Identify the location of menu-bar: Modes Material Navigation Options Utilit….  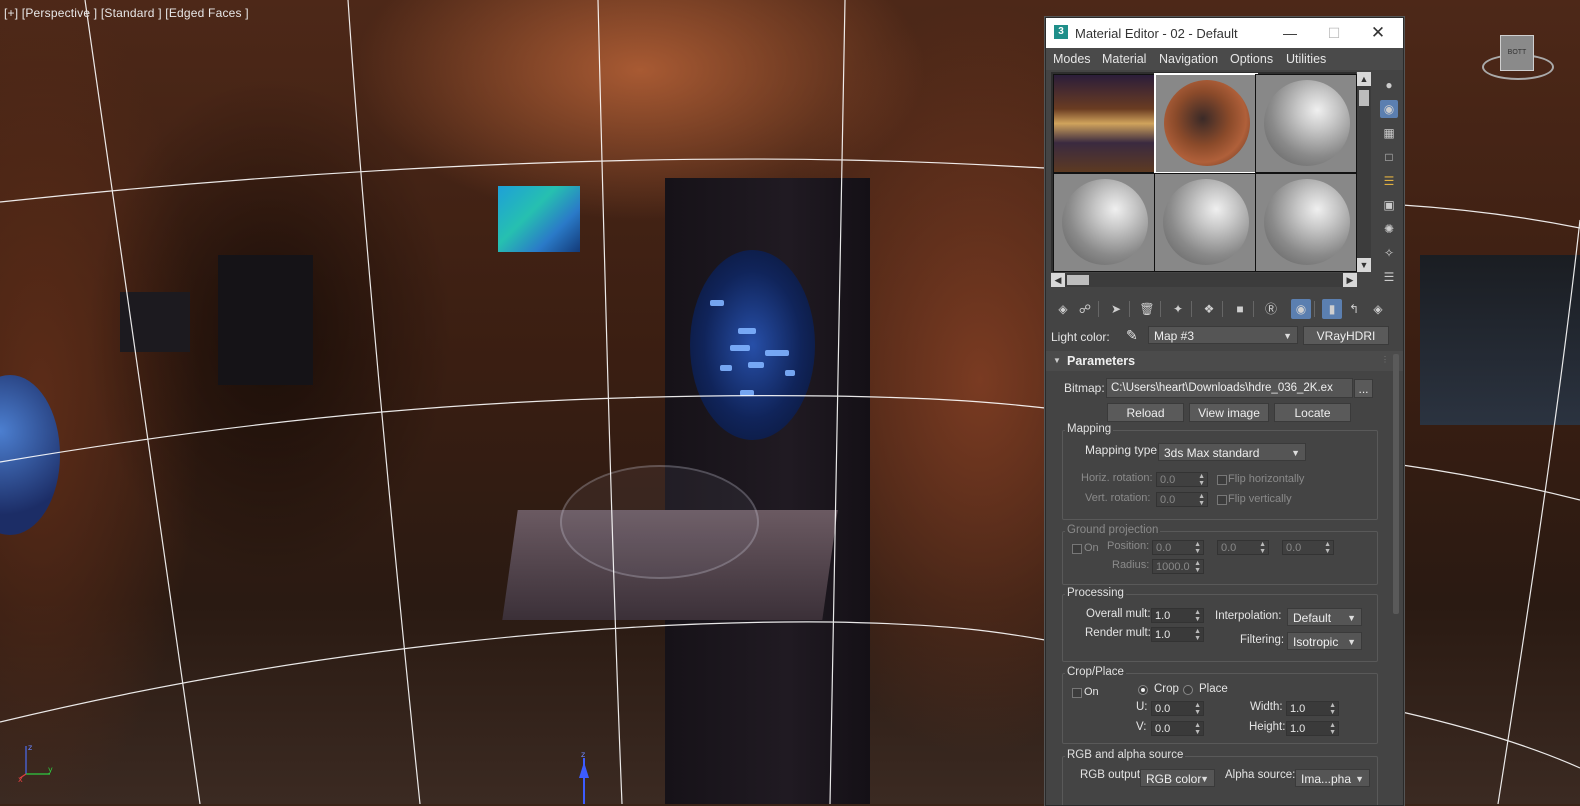
(1224, 59).